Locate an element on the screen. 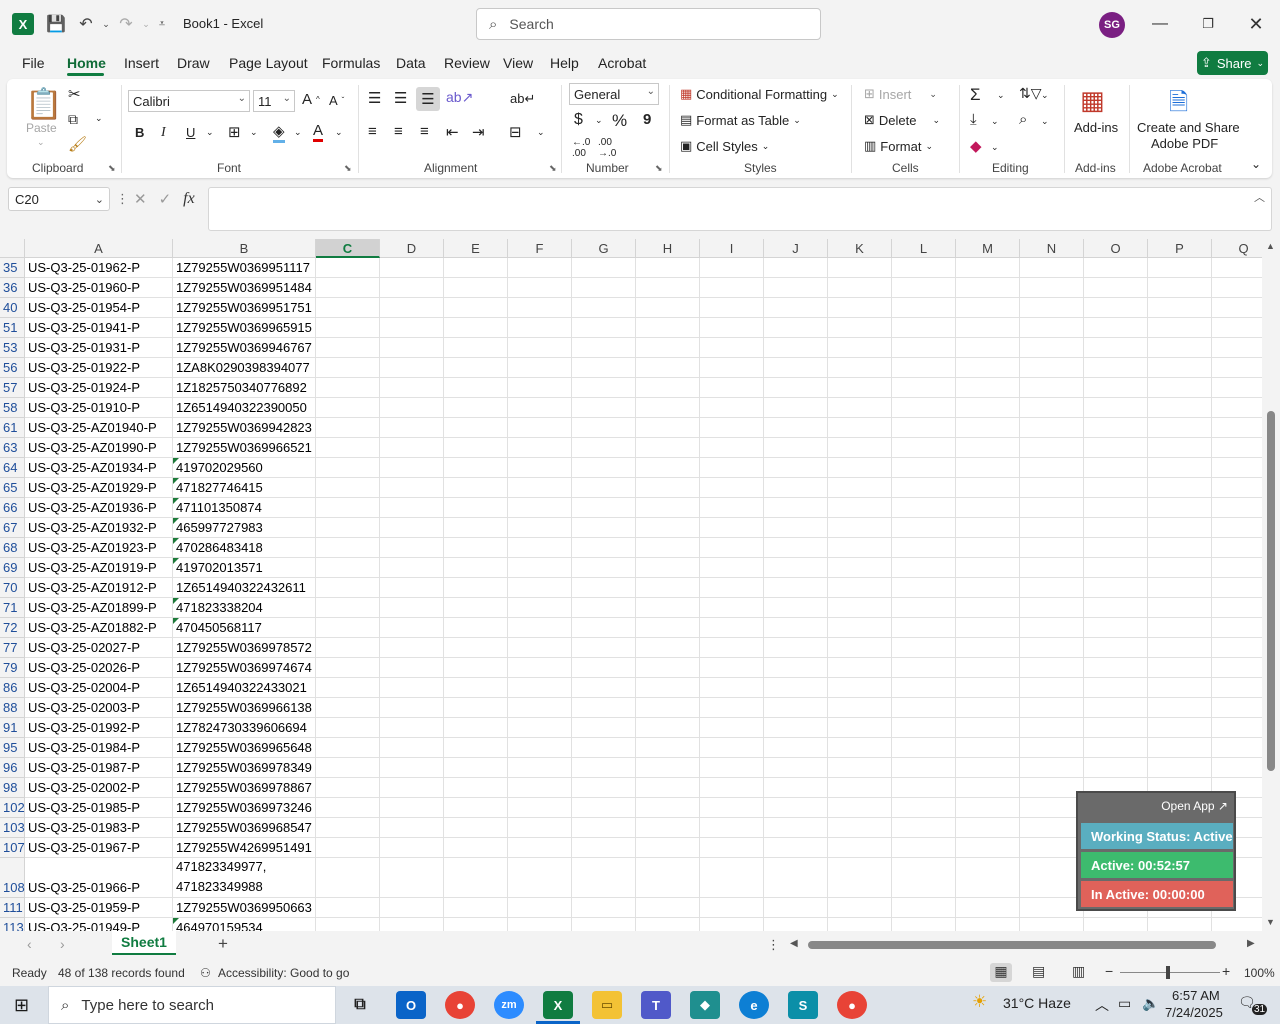  tab-review: Review is located at coordinates (467, 63).